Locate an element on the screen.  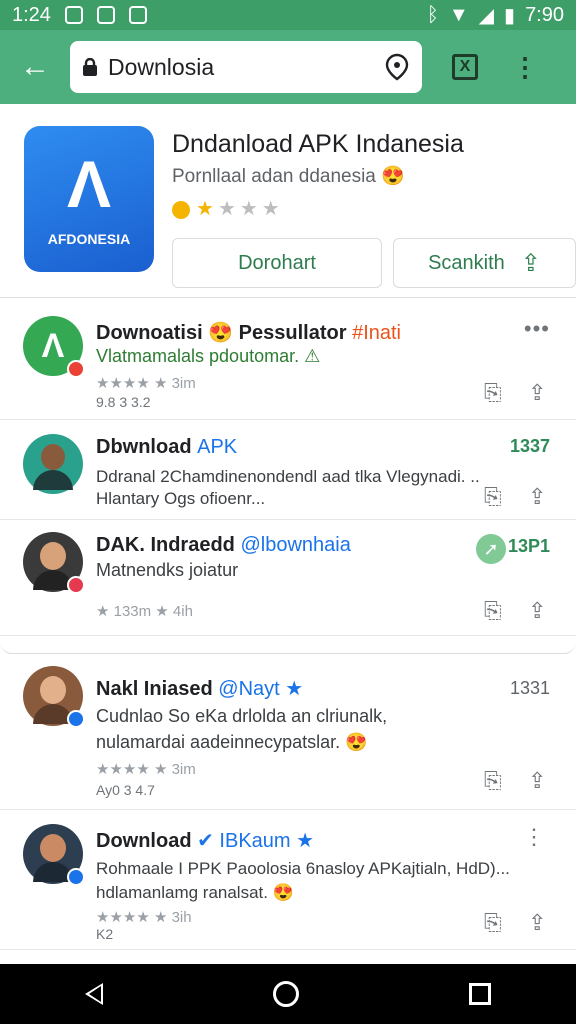
status-time-right: 7:90 is located at coordinates (544, 14).